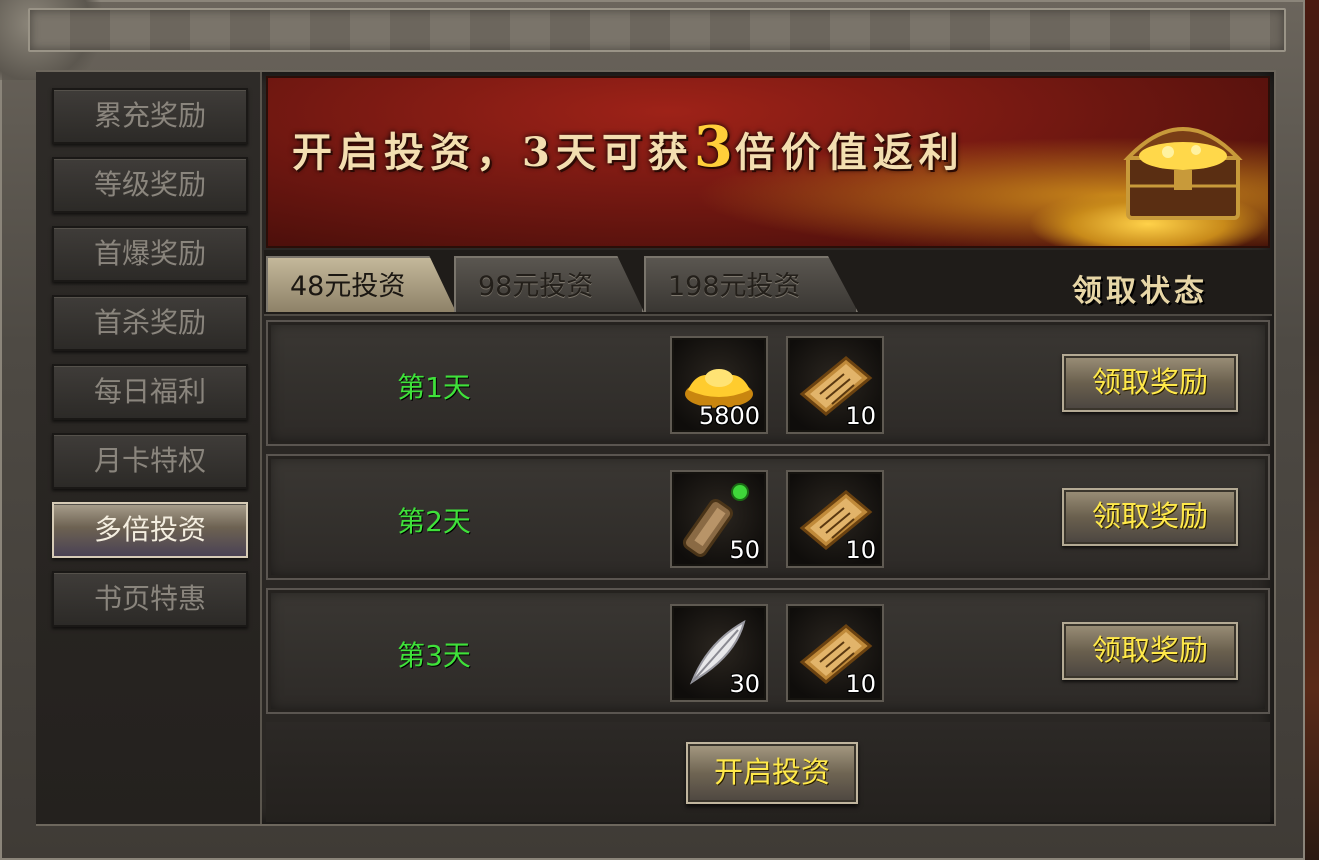 The width and height of the screenshot is (1319, 860). Describe the element at coordinates (434, 655) in the screenshot. I see `day-label: 第3天` at that location.